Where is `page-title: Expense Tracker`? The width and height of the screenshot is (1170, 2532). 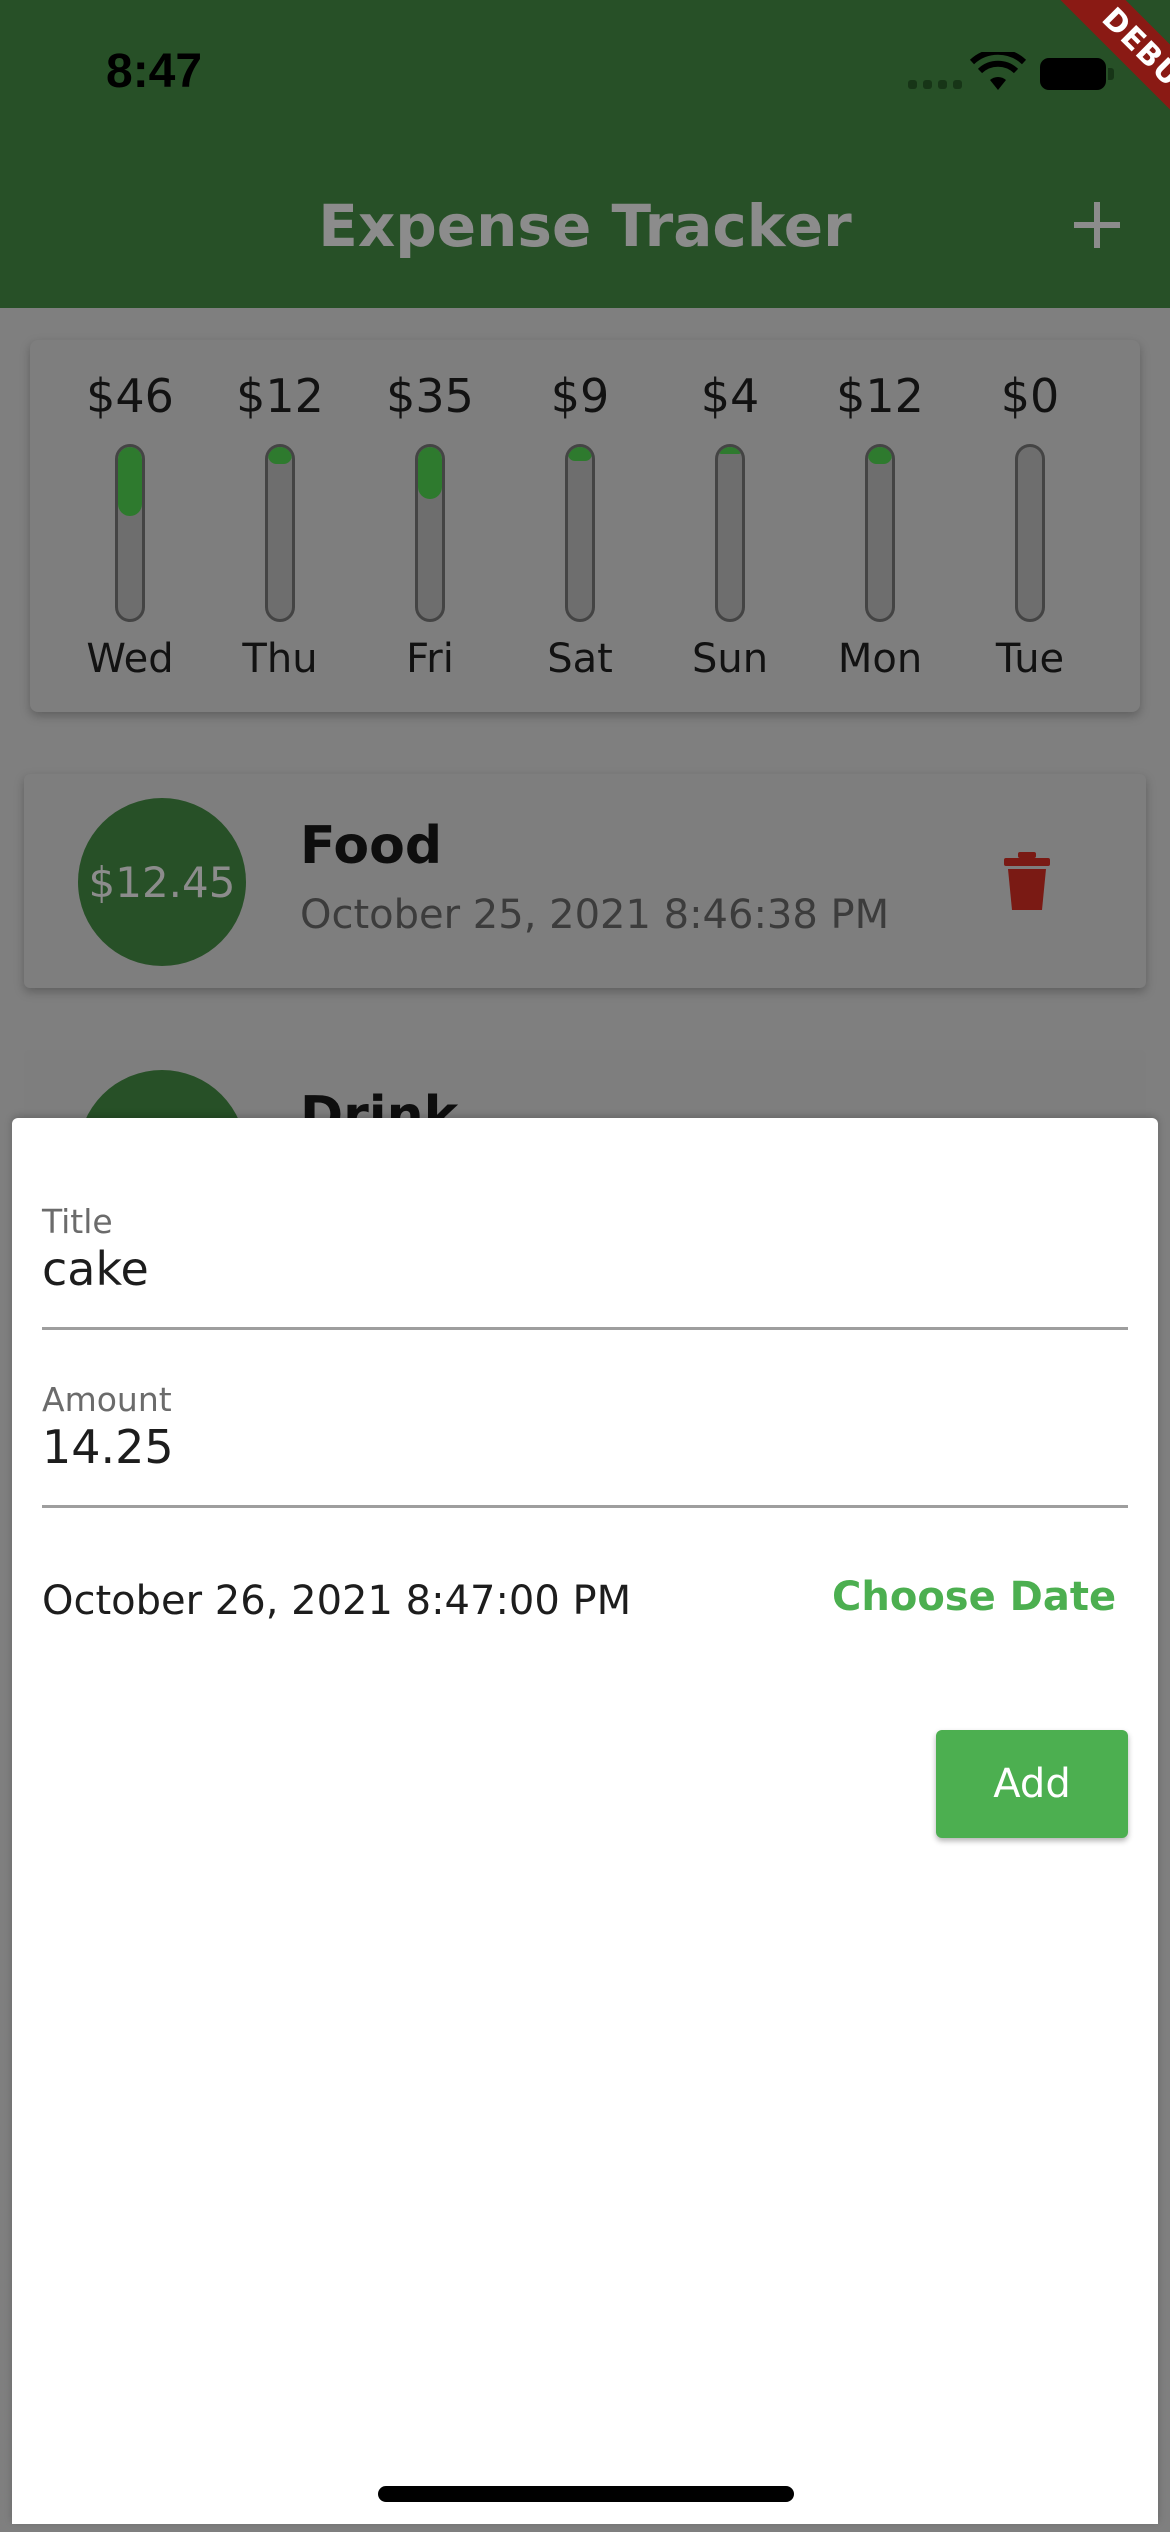
page-title: Expense Tracker is located at coordinates (585, 226).